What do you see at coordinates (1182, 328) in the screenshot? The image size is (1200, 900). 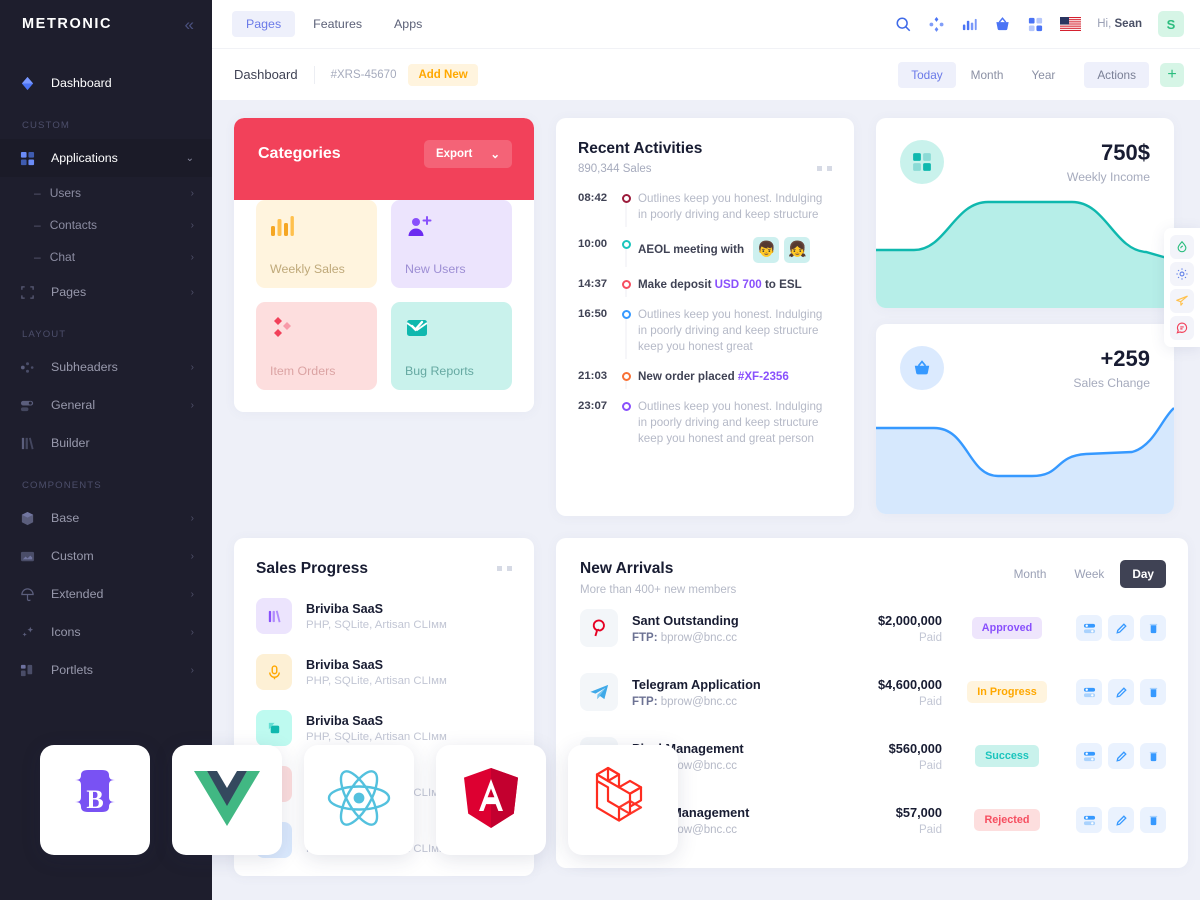 I see `chat-icon` at bounding box center [1182, 328].